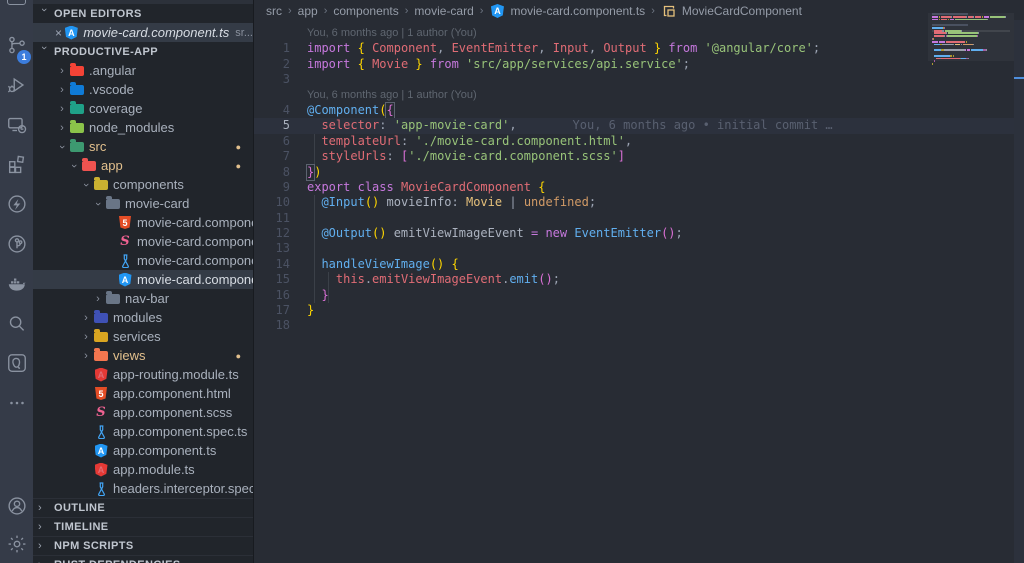 This screenshot has width=1024, height=563. Describe the element at coordinates (634, 172) in the screenshot. I see `code-line-8: 8})` at that location.